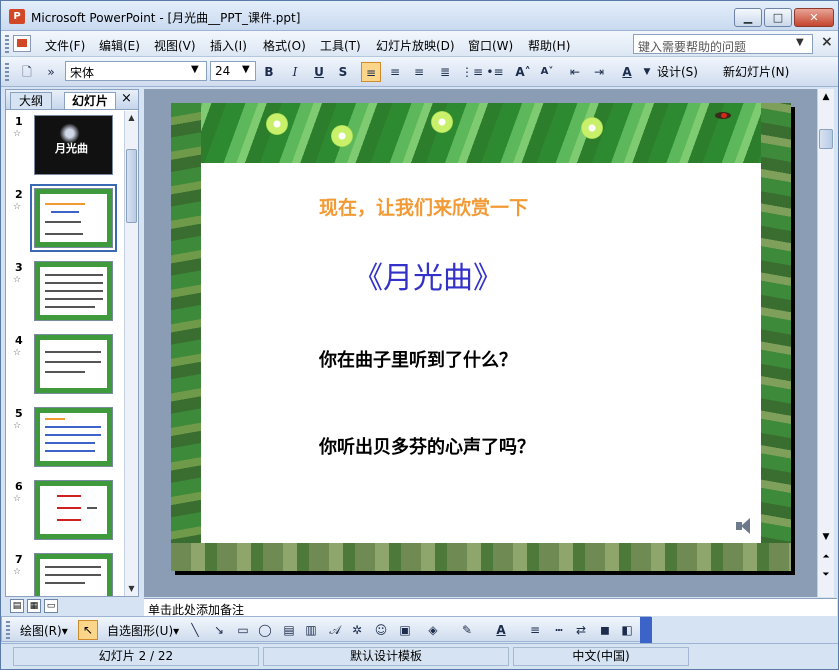 This screenshot has width=839, height=670. I want to click on underline-button: U, so click(319, 72).